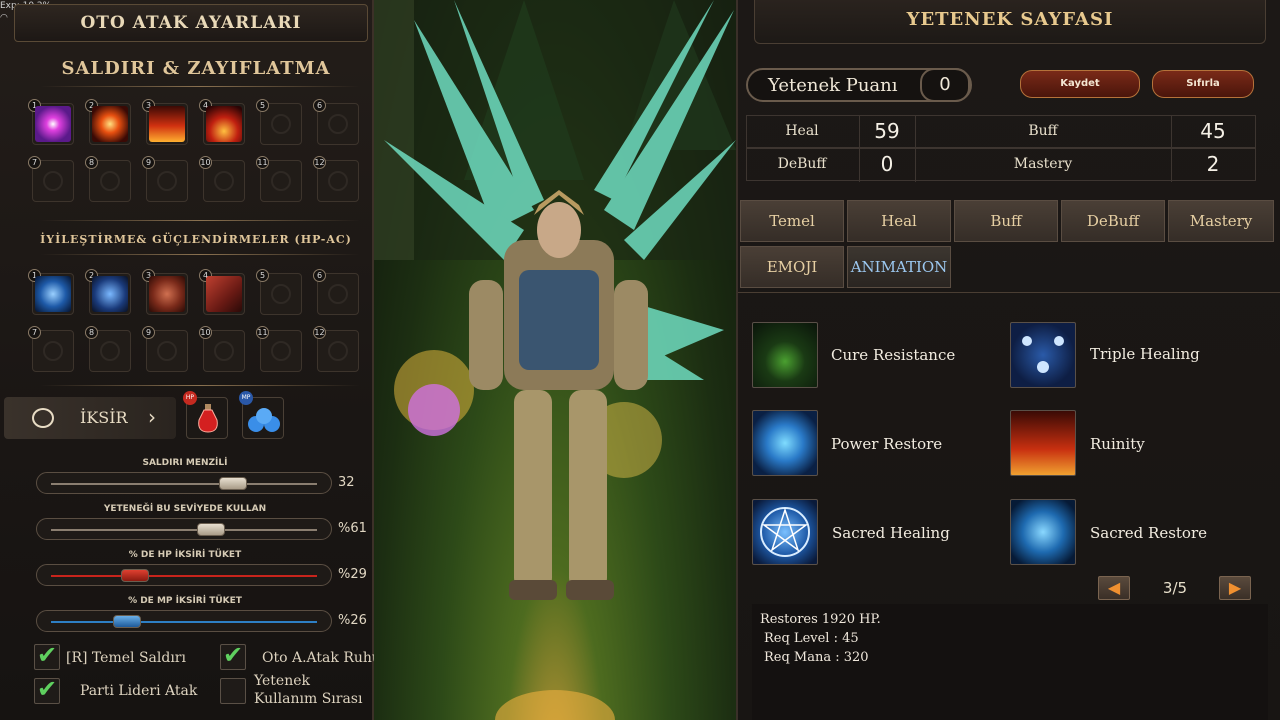 The height and width of the screenshot is (720, 1280). Describe the element at coordinates (1117, 444) in the screenshot. I see `skill-name: Ruinity` at that location.